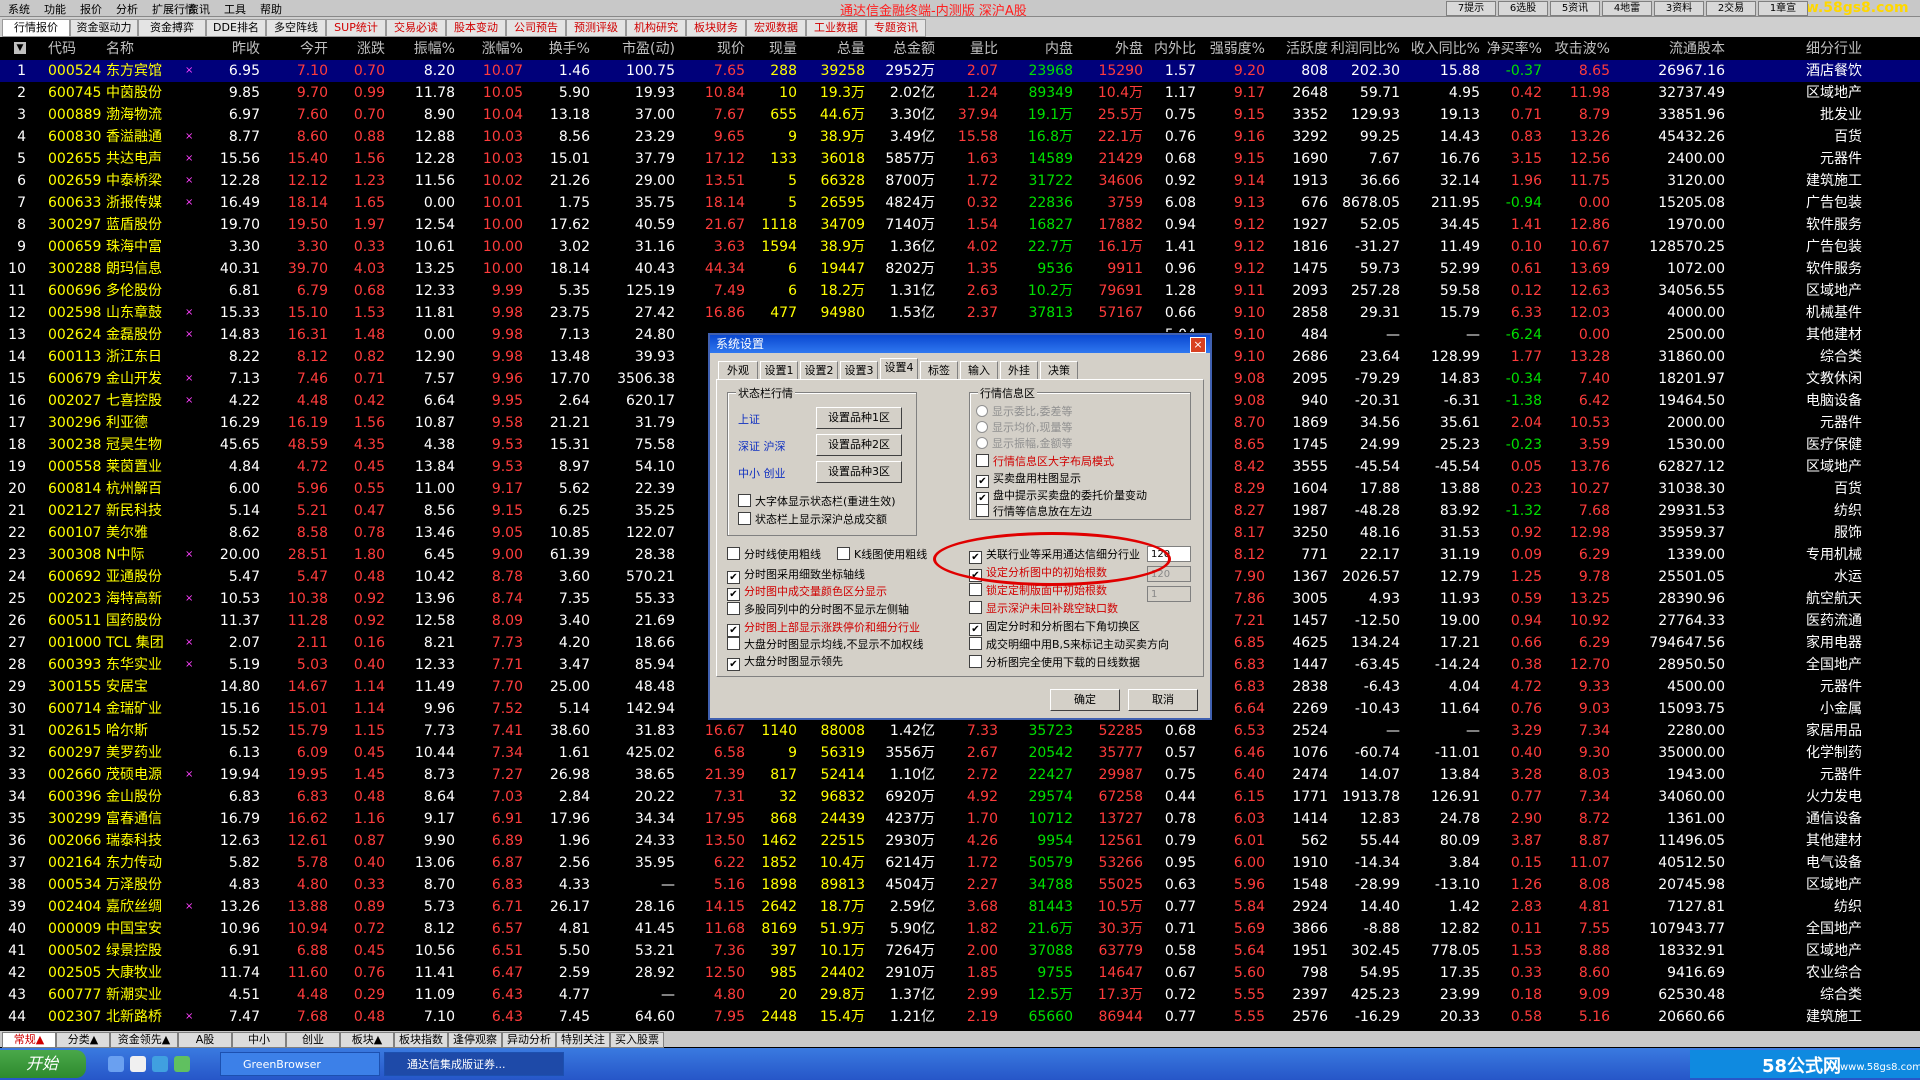 This screenshot has height=1080, width=1920. Describe the element at coordinates (812, 519) in the screenshot. I see `option-show-turnover: 状态栏上显示深沪总成交额` at that location.